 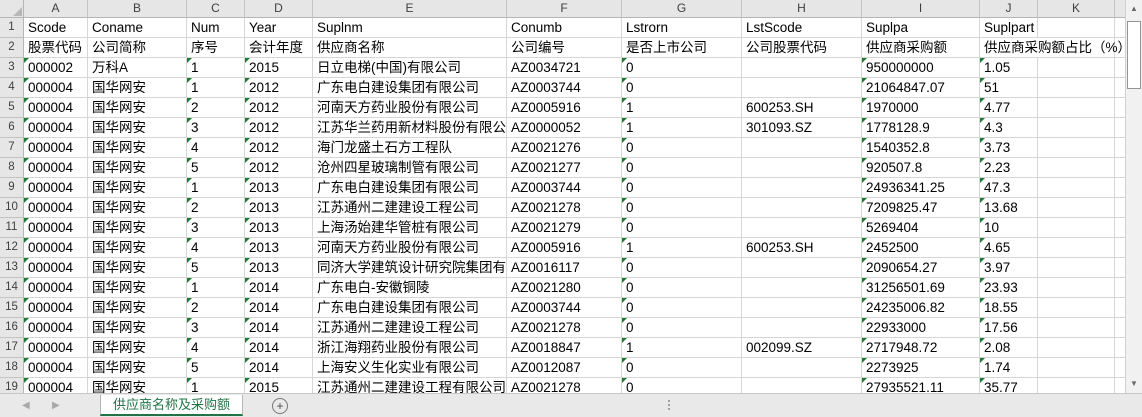 What do you see at coordinates (1009, 308) in the screenshot?
I see `cell-J15: 18.55` at bounding box center [1009, 308].